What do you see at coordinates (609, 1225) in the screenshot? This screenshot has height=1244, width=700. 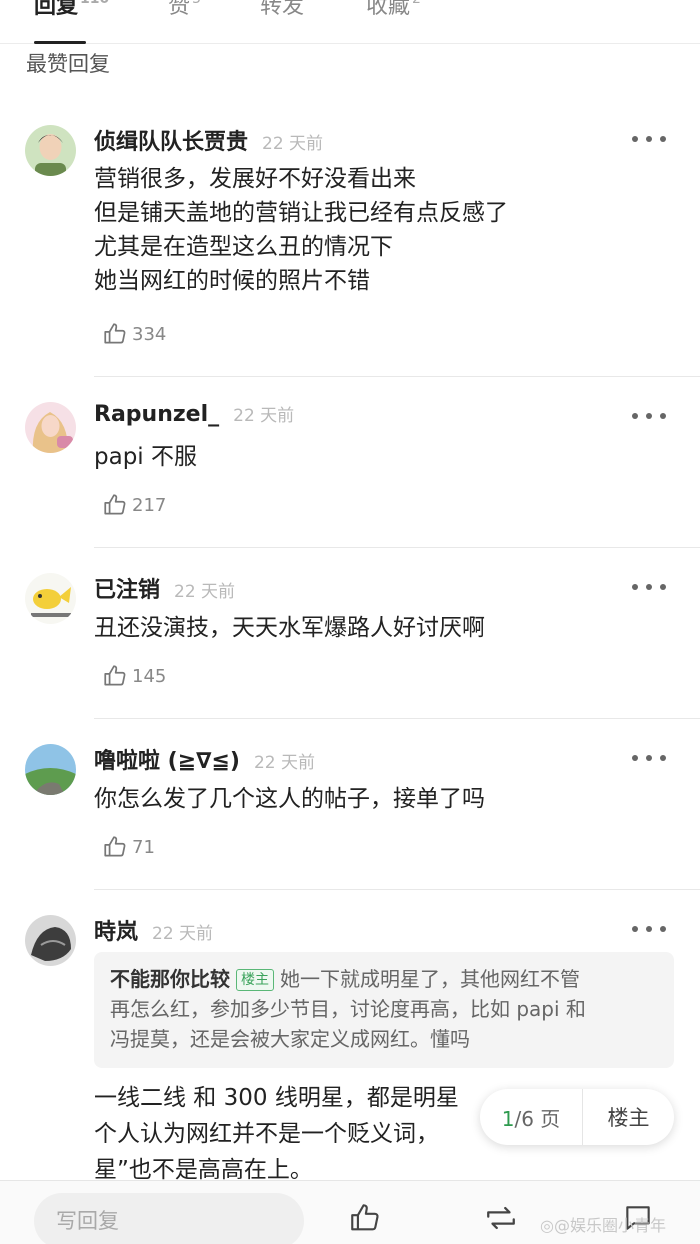 I see `watermark-text: @娱乐圈小青年` at bounding box center [609, 1225].